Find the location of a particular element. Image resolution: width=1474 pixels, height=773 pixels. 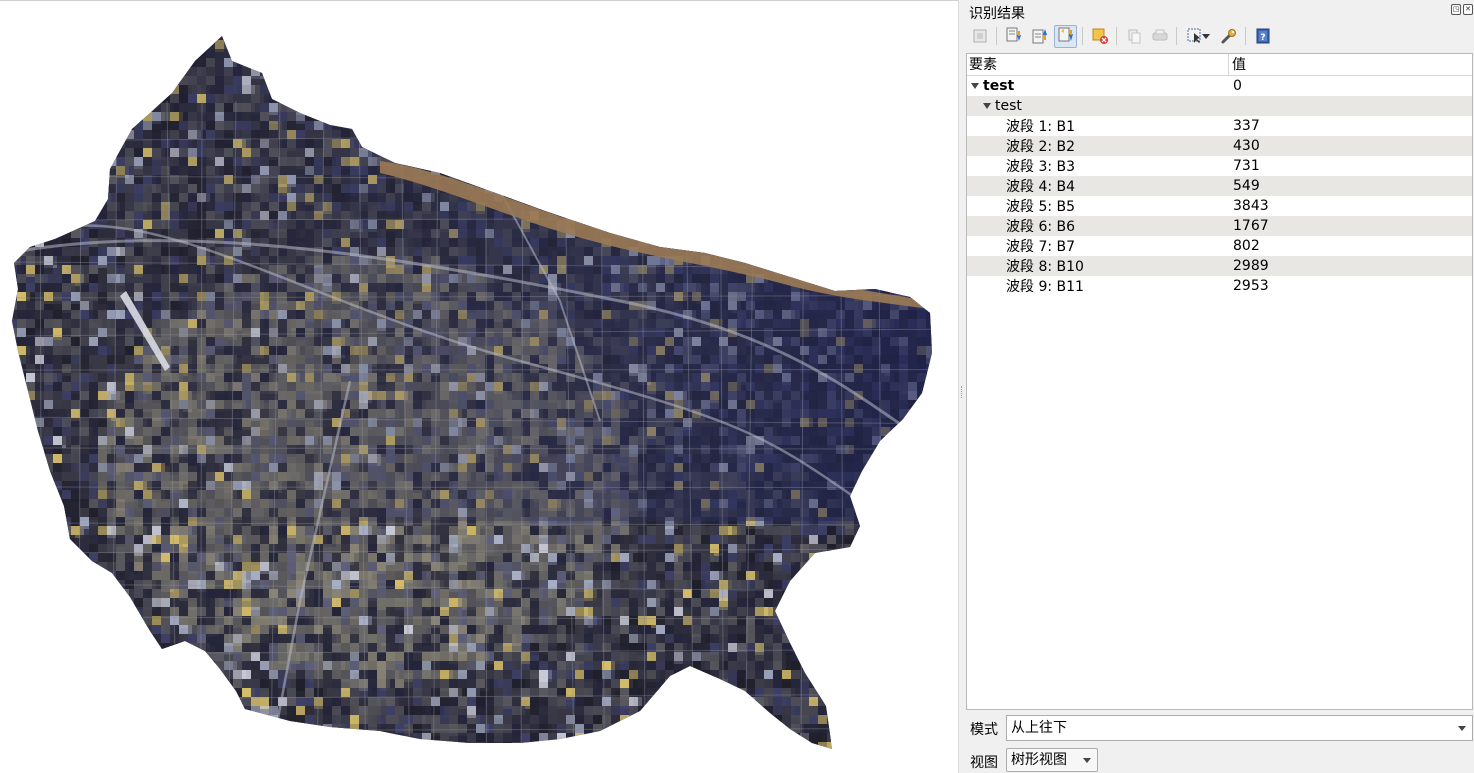

expand-new-results-icon is located at coordinates (1065, 34).